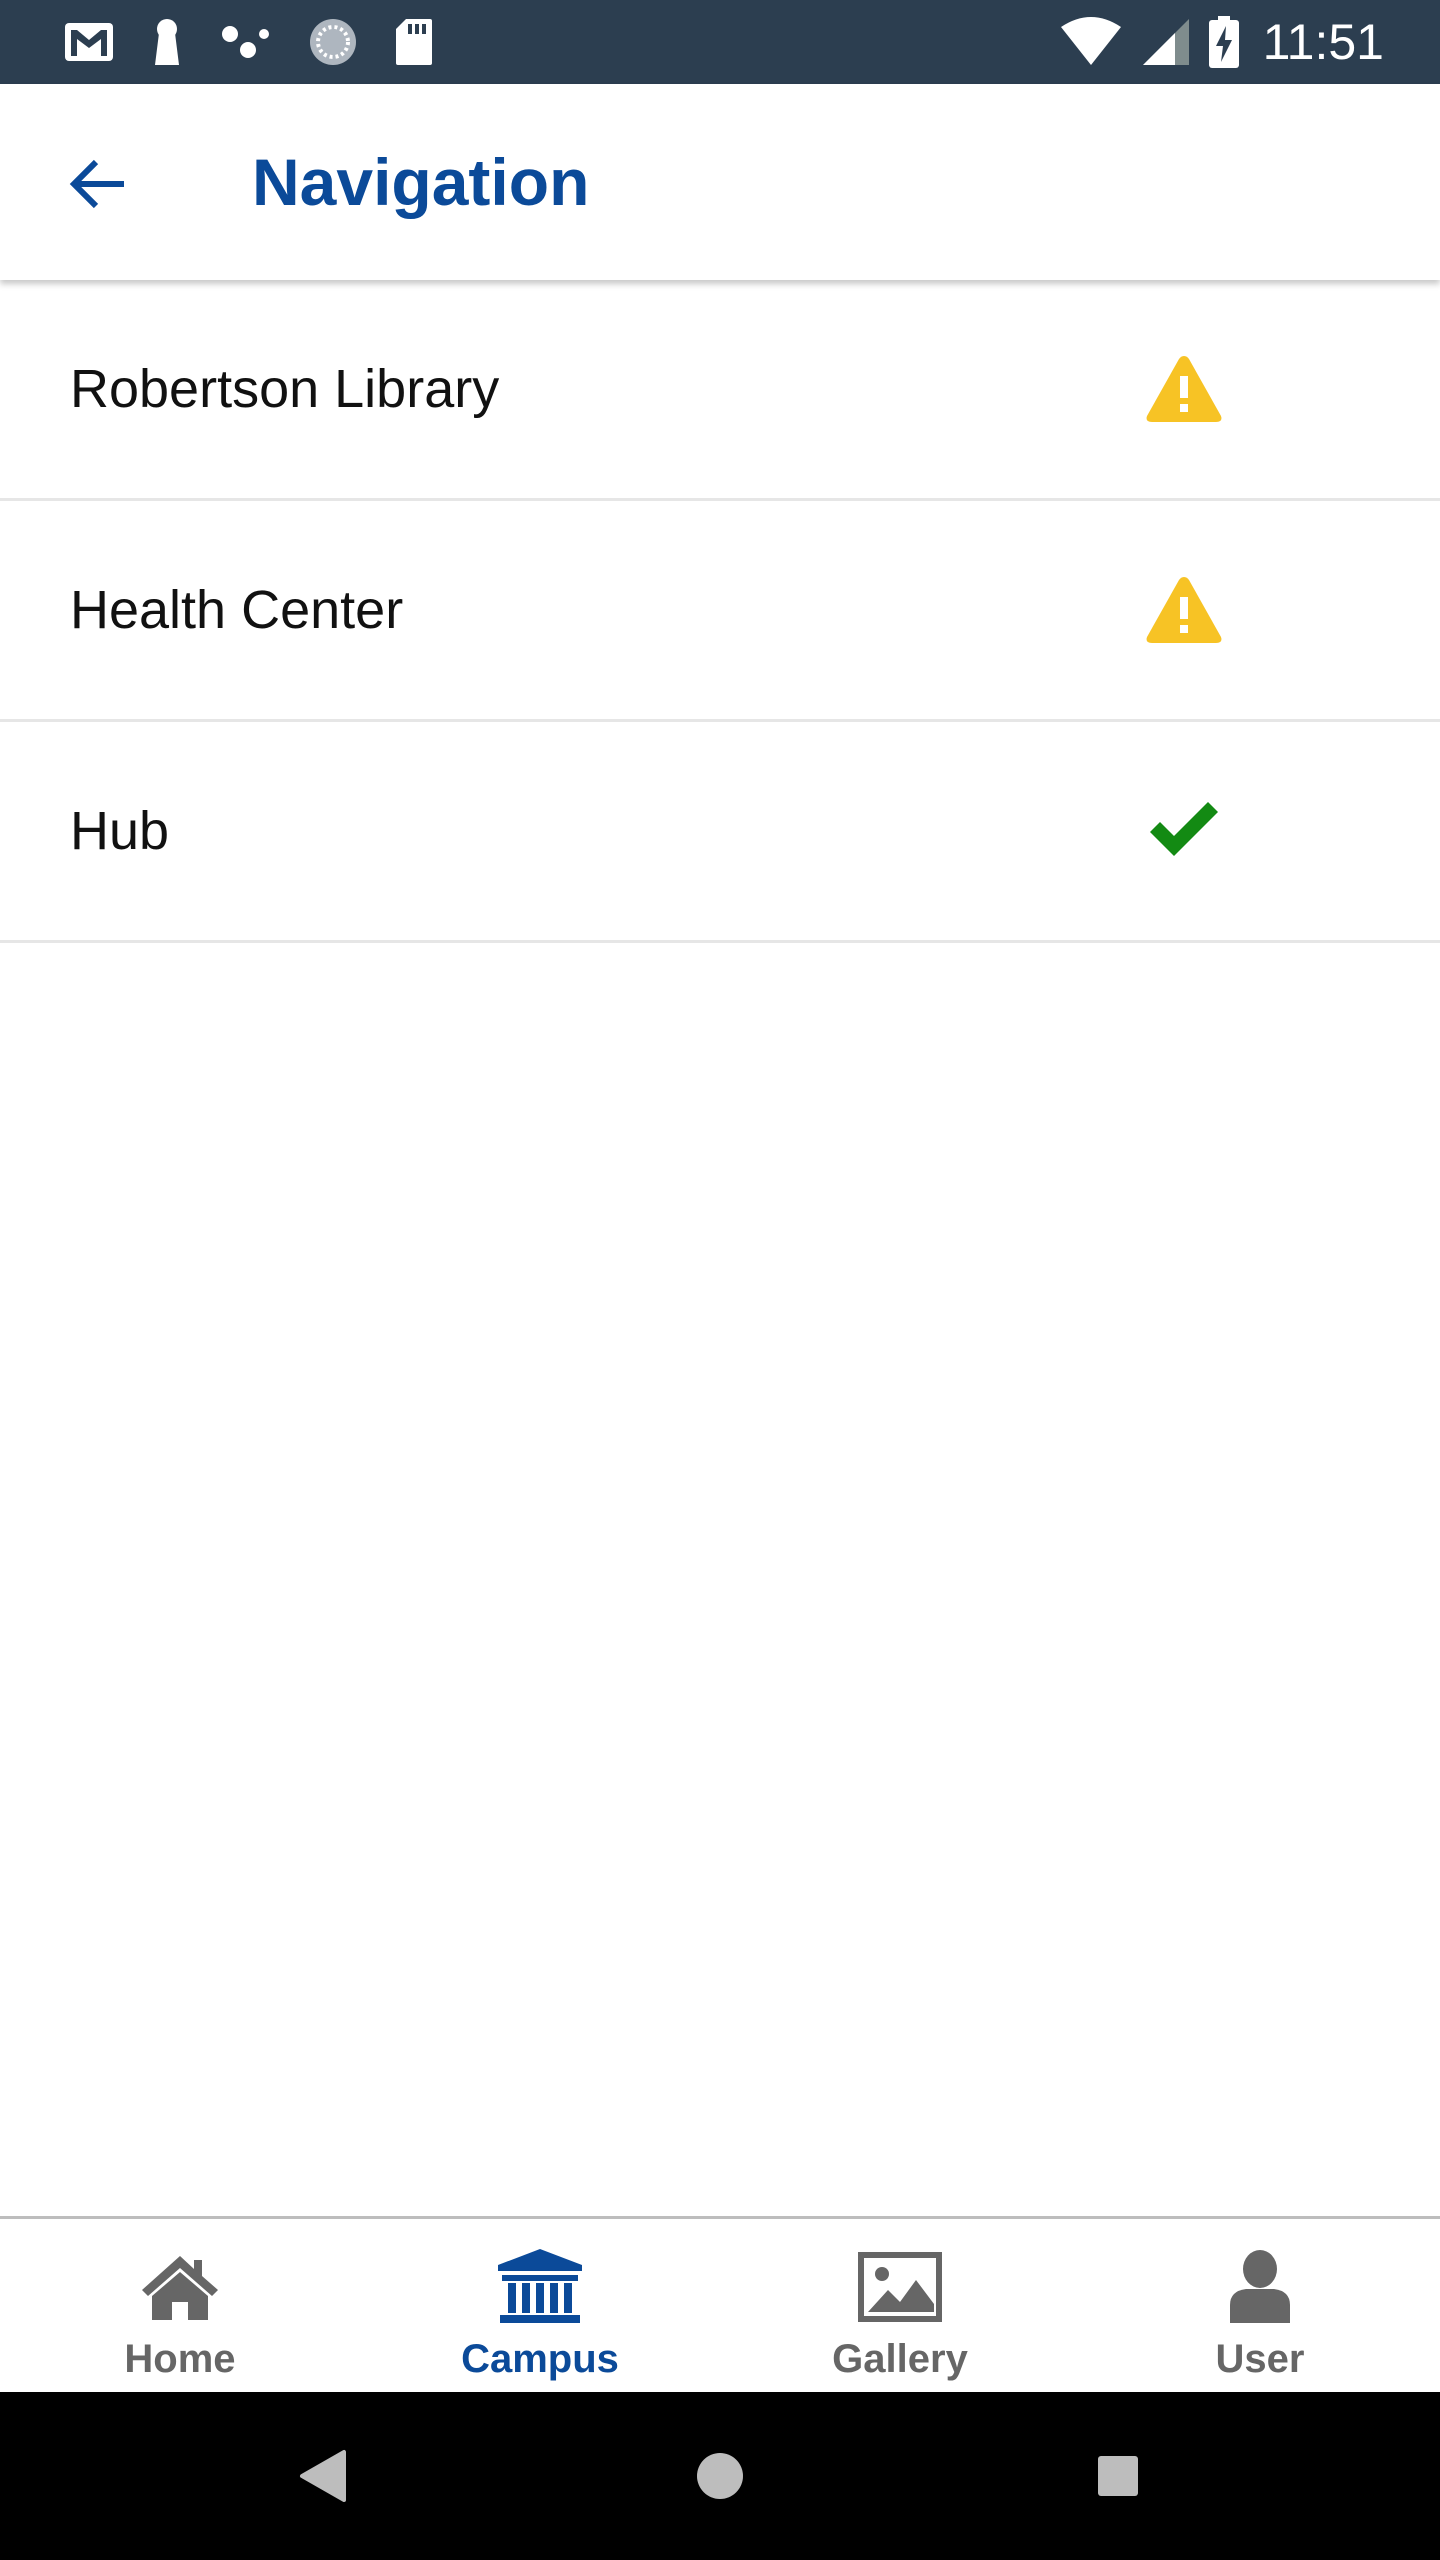  What do you see at coordinates (421, 182) in the screenshot?
I see `page-title: Navigation` at bounding box center [421, 182].